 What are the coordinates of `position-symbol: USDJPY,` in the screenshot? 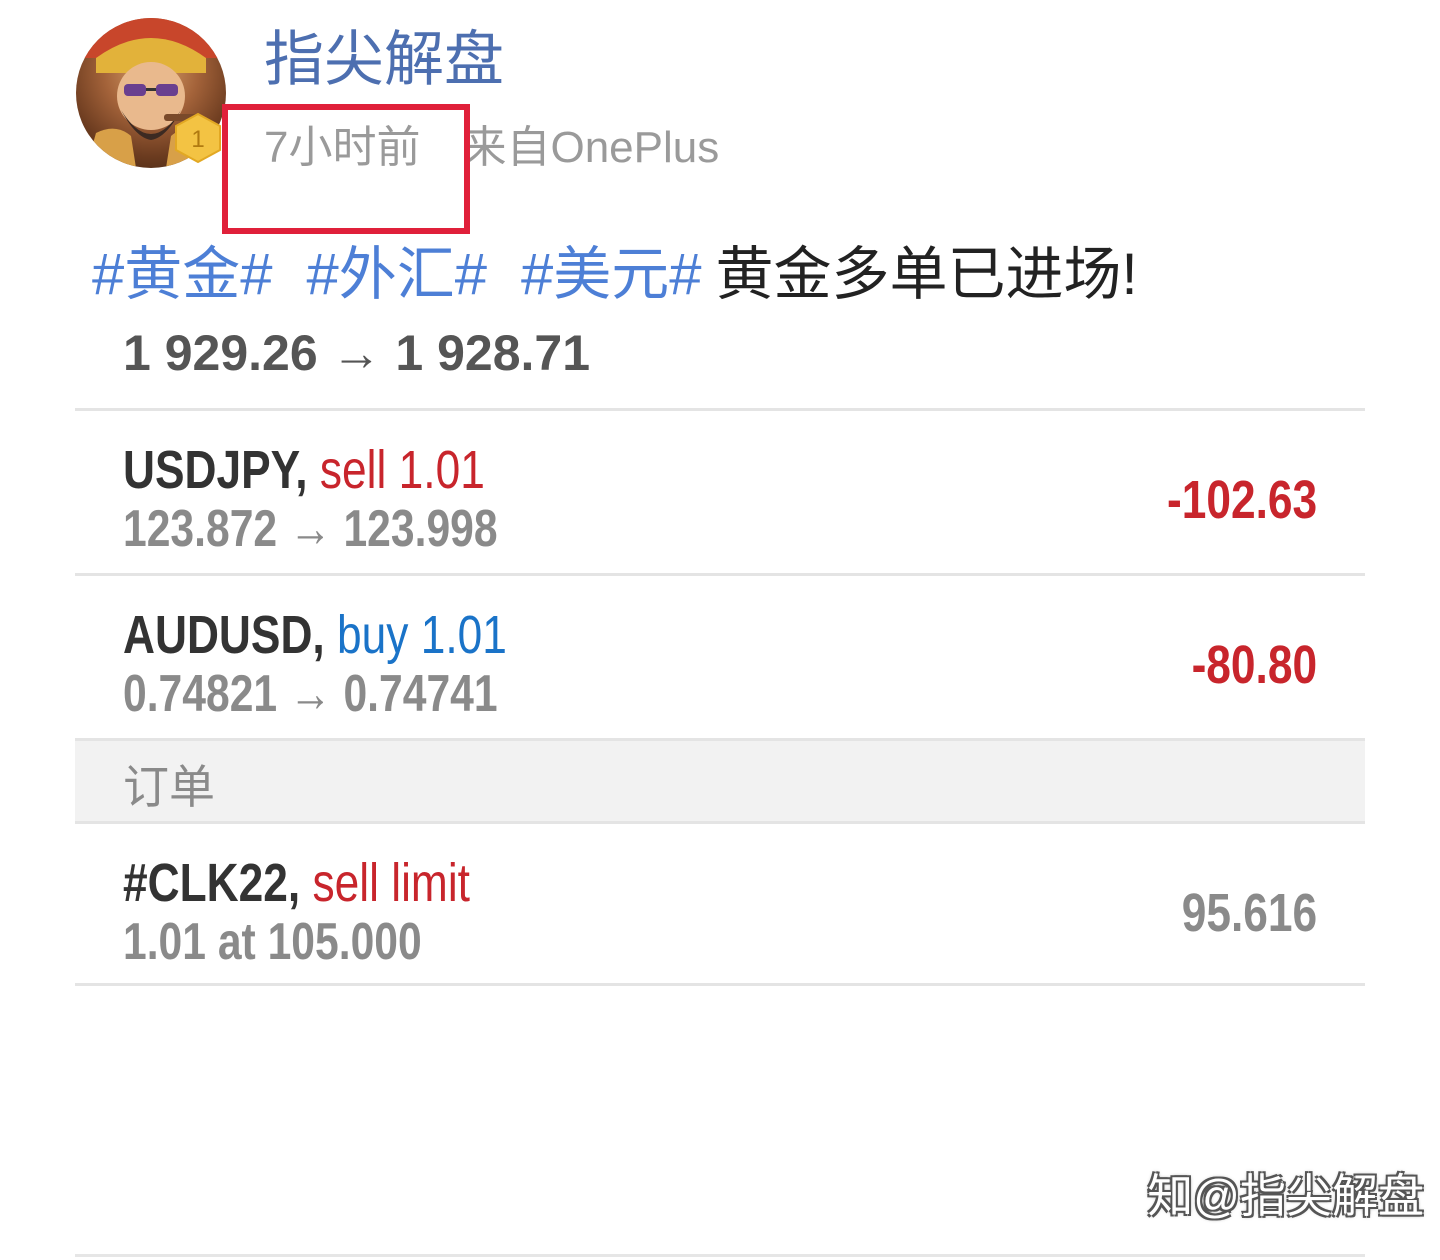 It's located at (215, 470).